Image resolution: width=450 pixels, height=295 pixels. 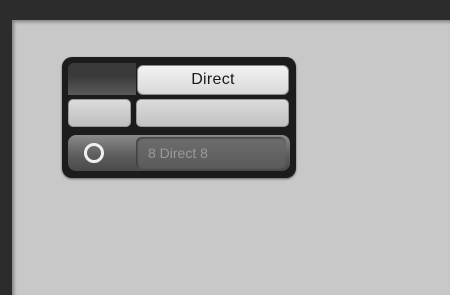 I want to click on channel-value-field: 8 Direct 8, so click(x=211, y=153).